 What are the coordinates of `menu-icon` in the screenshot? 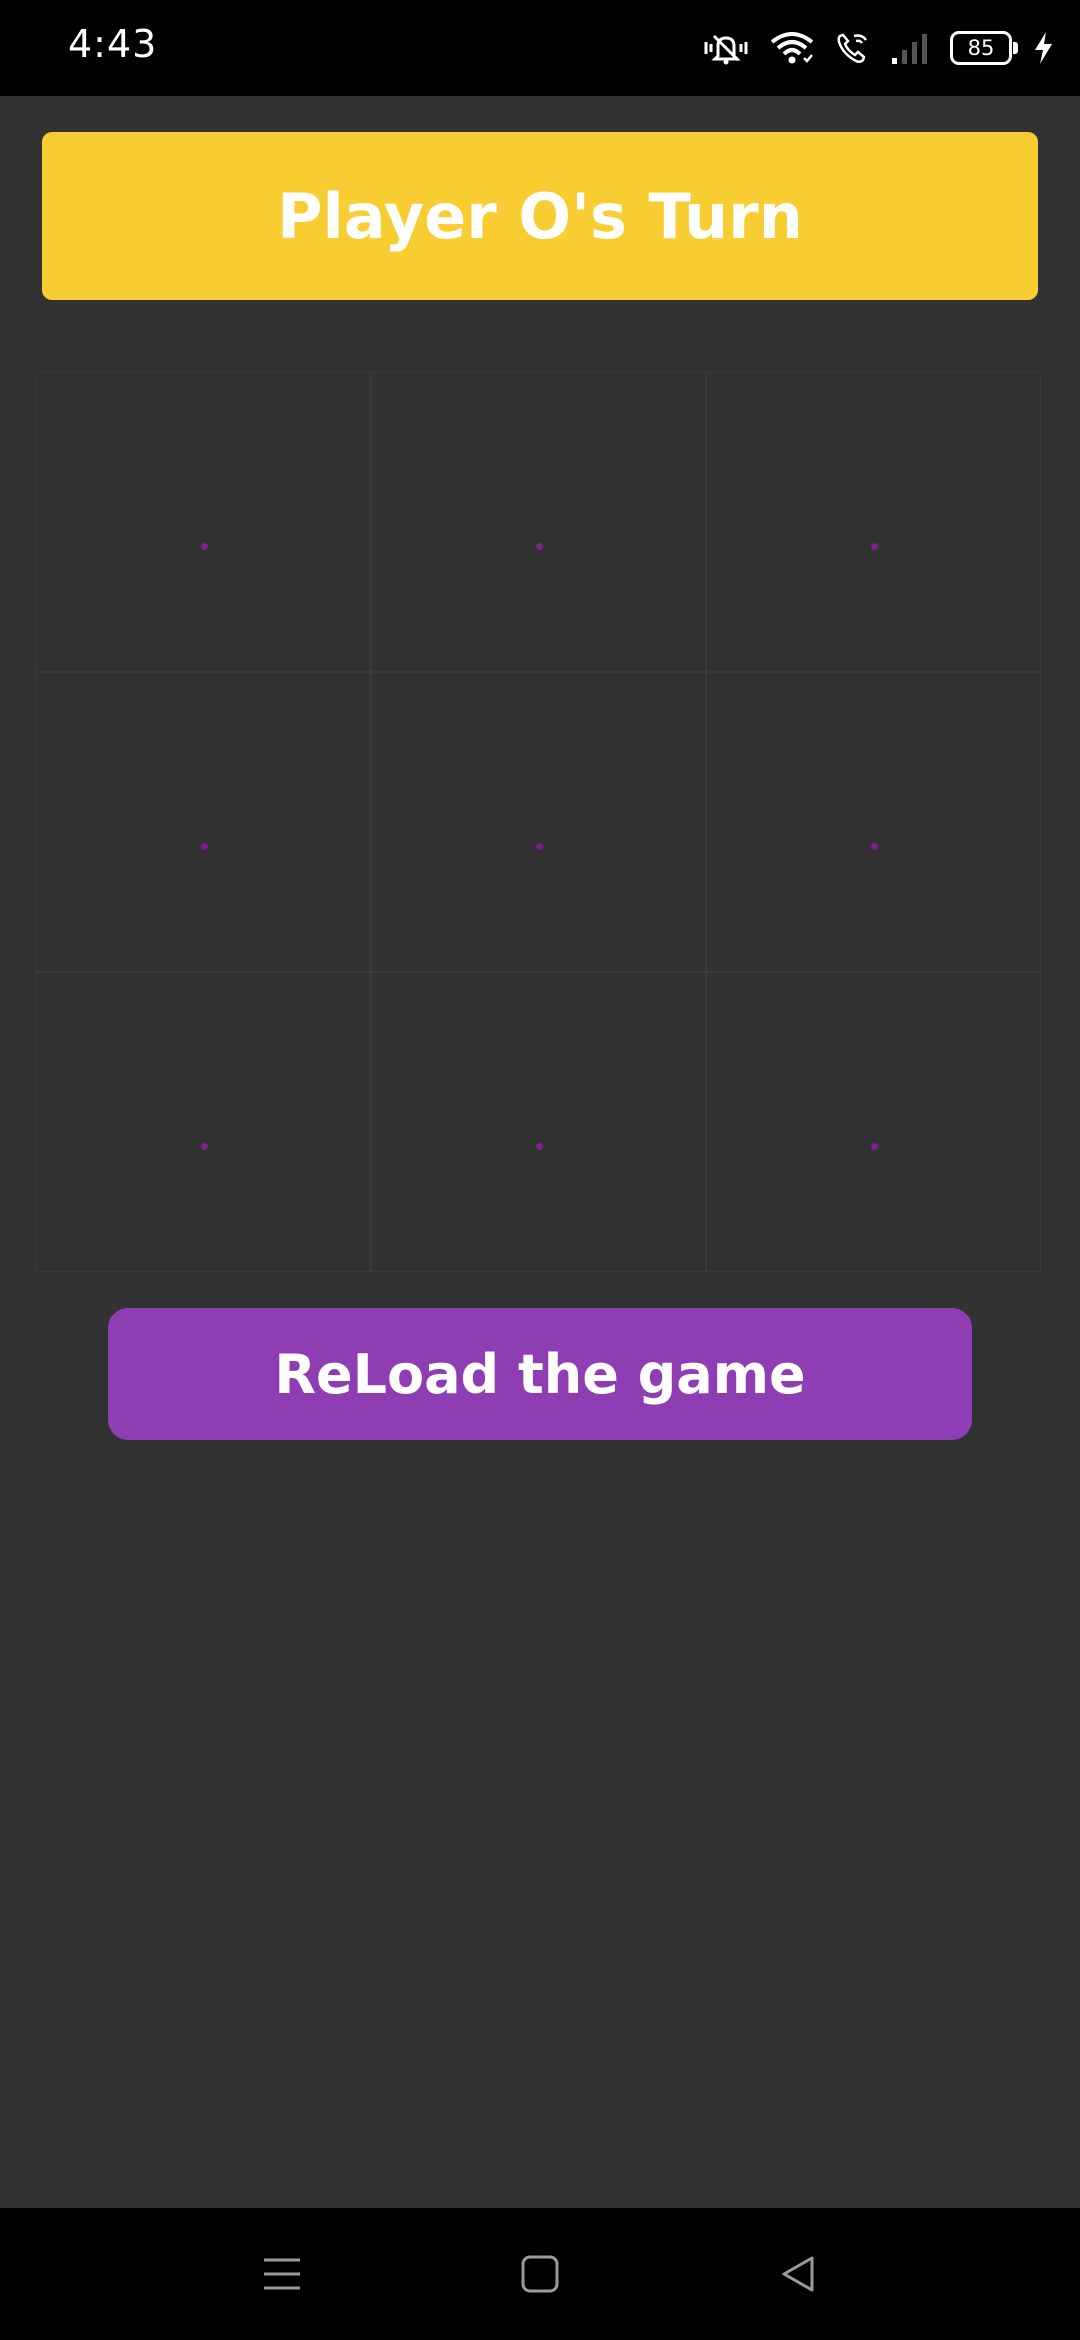 It's located at (282, 2274).